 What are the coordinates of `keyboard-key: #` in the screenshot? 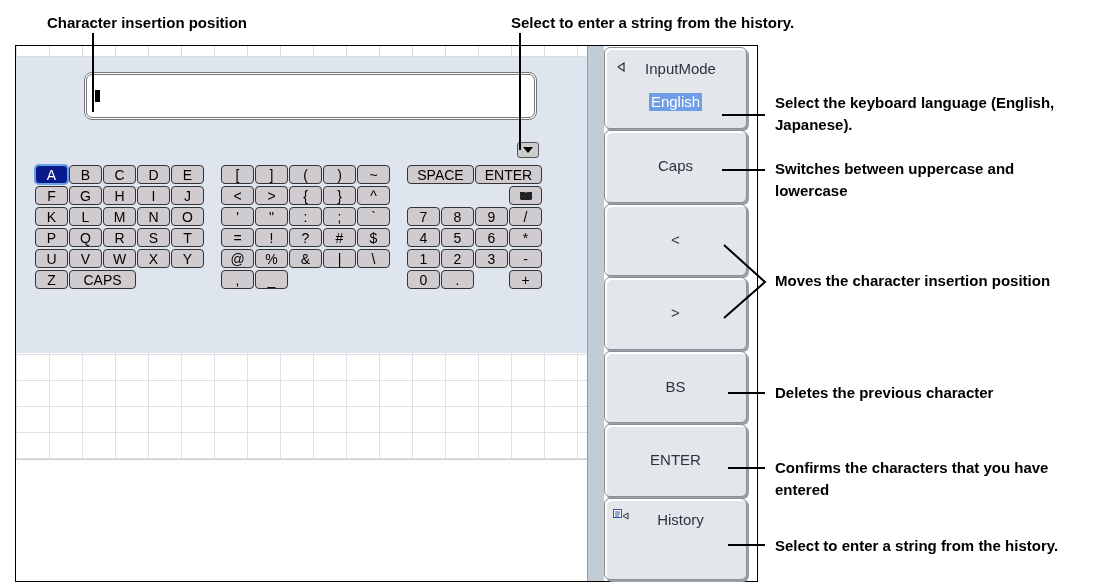 It's located at (339, 237).